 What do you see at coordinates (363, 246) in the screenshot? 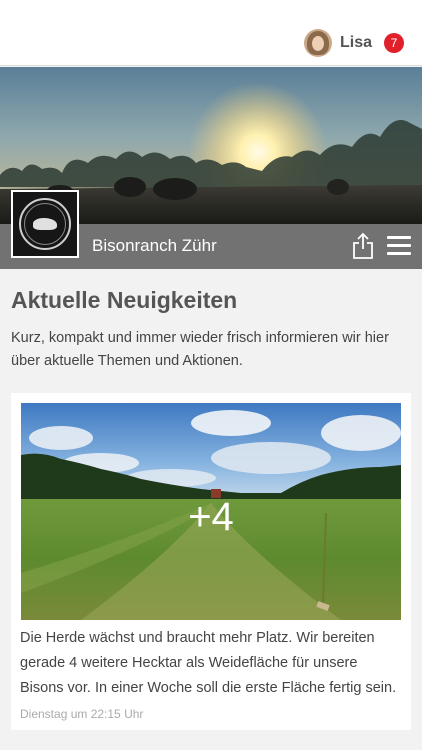
I see `share-icon` at bounding box center [363, 246].